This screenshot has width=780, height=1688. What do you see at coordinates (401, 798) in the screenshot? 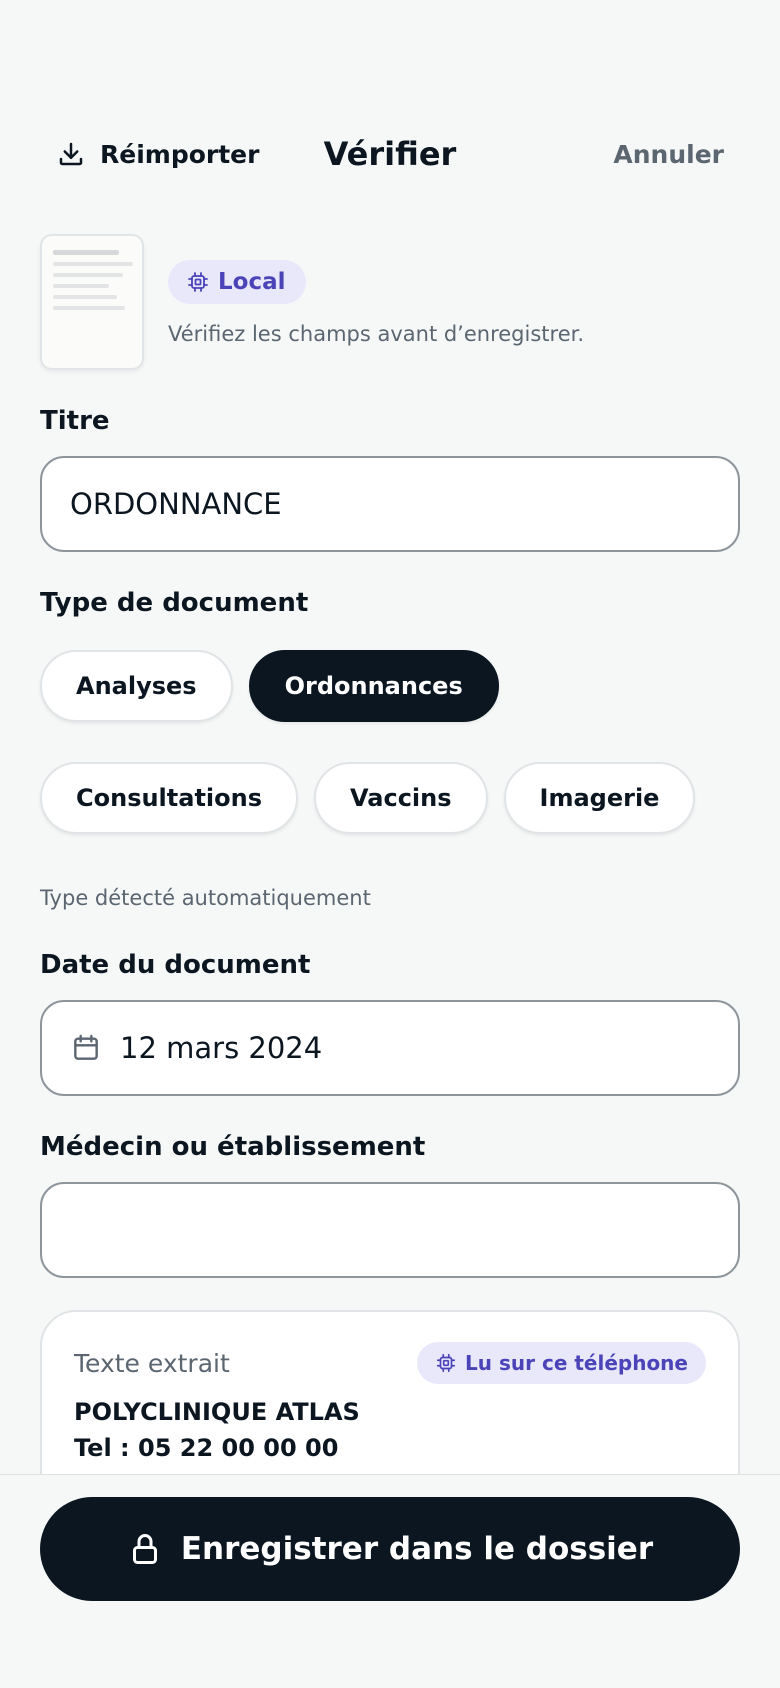
I see `chip-vaccins: Vaccins` at bounding box center [401, 798].